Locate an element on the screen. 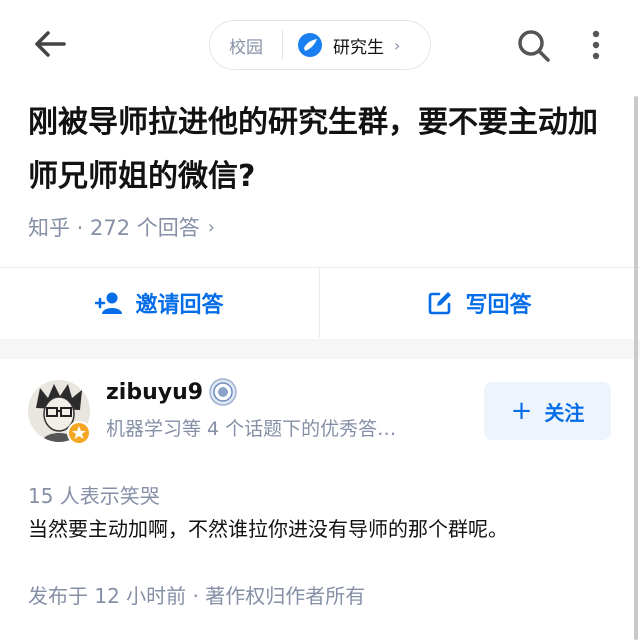 This screenshot has height=640, width=640. invite-answer-label: 邀请回答 is located at coordinates (179, 305).